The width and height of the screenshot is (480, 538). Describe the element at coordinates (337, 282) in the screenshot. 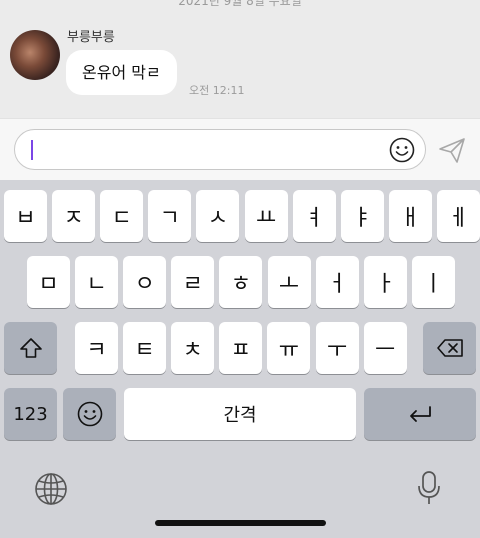

I see `key-row2-7: ㅓ` at that location.